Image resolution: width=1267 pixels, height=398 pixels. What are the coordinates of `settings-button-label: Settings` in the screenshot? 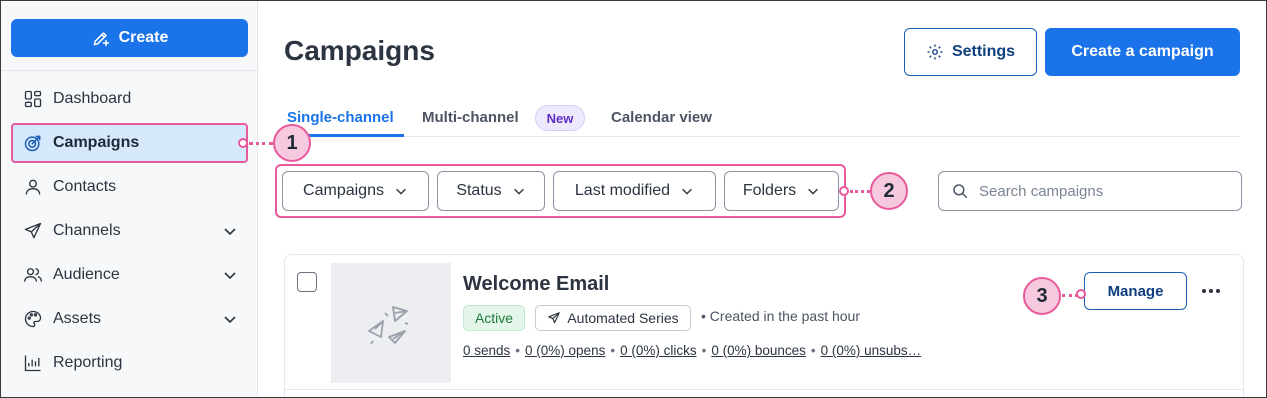 It's located at (983, 51).